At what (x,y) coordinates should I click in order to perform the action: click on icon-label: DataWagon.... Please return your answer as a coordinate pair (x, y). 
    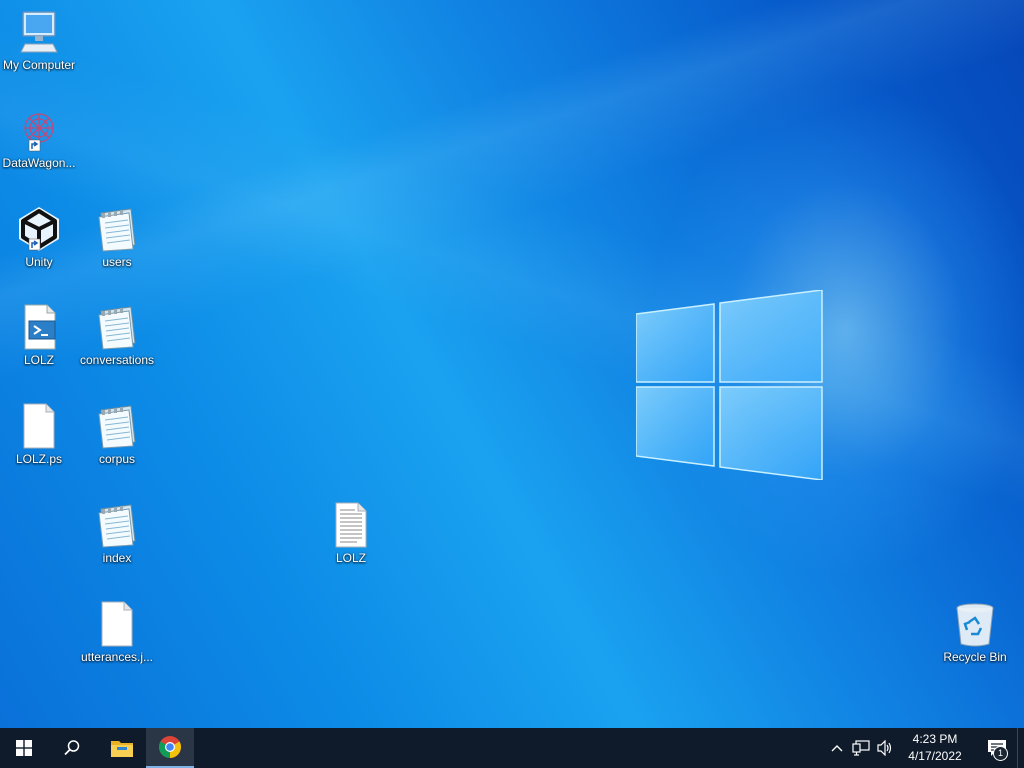
    Looking at the image, I should click on (39, 163).